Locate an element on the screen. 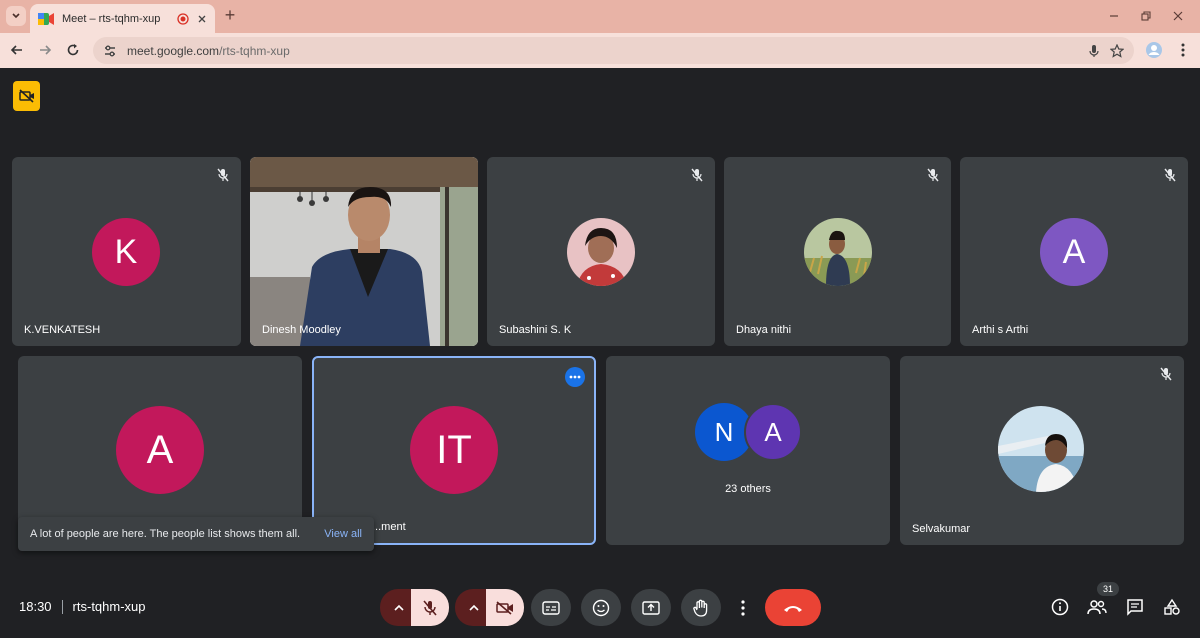 This screenshot has width=1200, height=638. new-tab-button: + is located at coordinates (230, 15).